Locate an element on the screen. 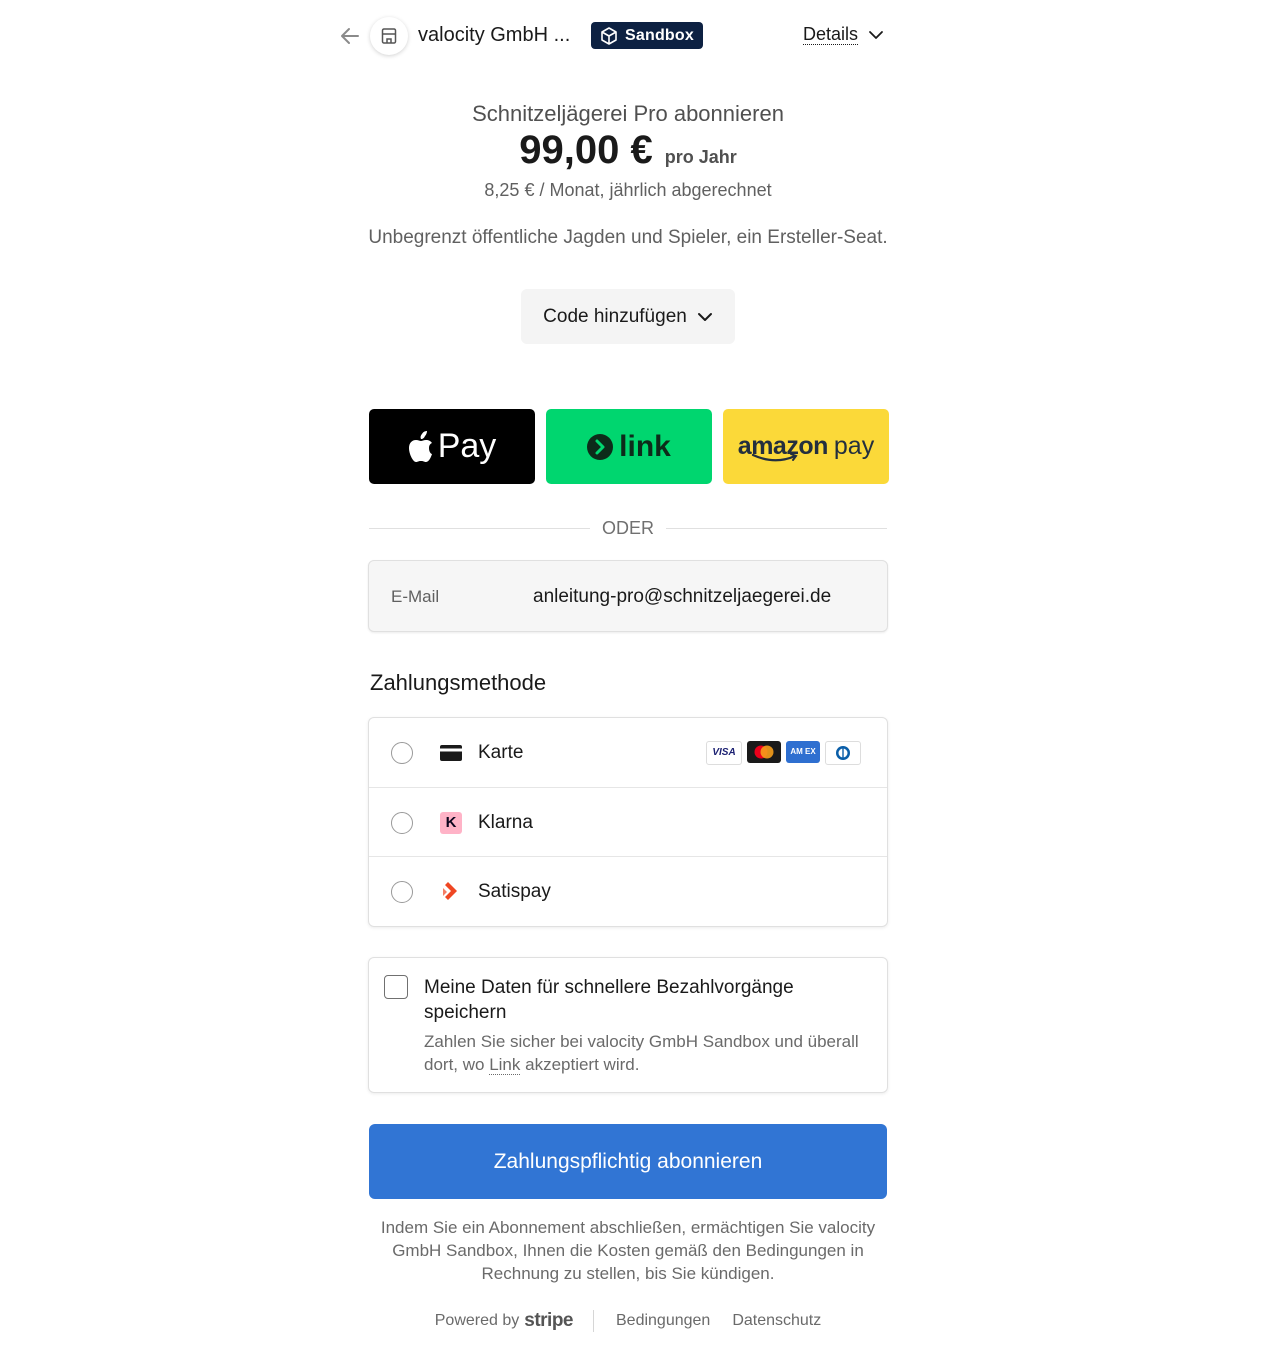  satispay-label: Satispay is located at coordinates (514, 891).